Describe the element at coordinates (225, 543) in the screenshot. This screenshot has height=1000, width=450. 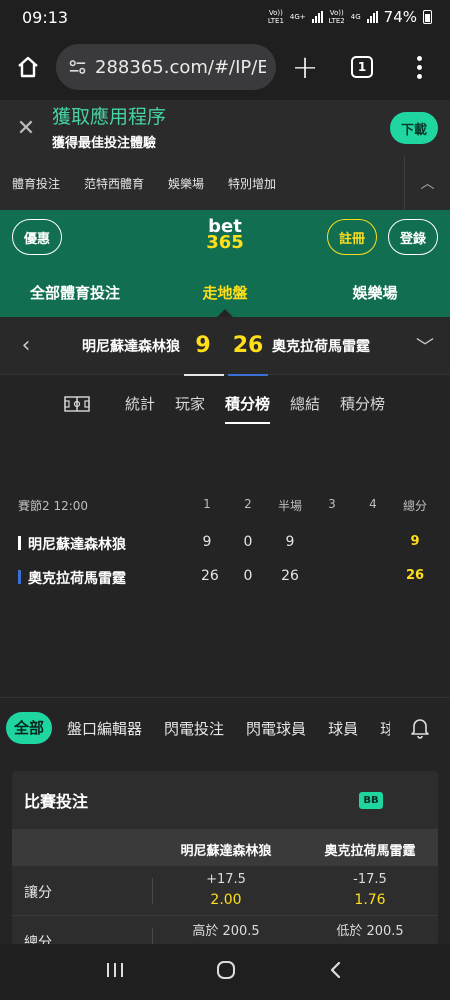
I see `table-row: 明尼蘇達森林狼 9 0 9 9` at that location.